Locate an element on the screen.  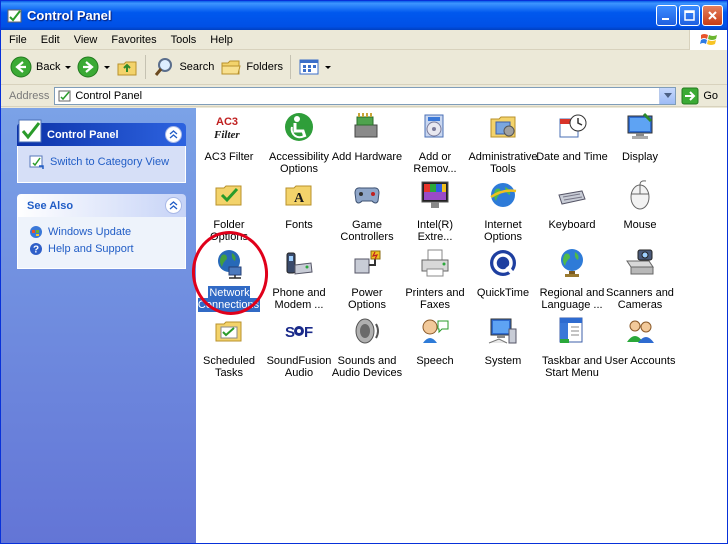
menu-edit: Edit is located at coordinates (50, 40).